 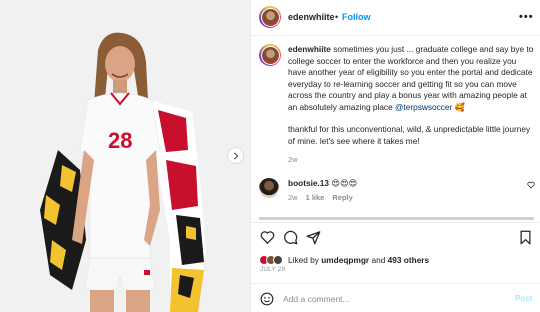 I want to click on caption-author-avatar, so click(x=270, y=55).